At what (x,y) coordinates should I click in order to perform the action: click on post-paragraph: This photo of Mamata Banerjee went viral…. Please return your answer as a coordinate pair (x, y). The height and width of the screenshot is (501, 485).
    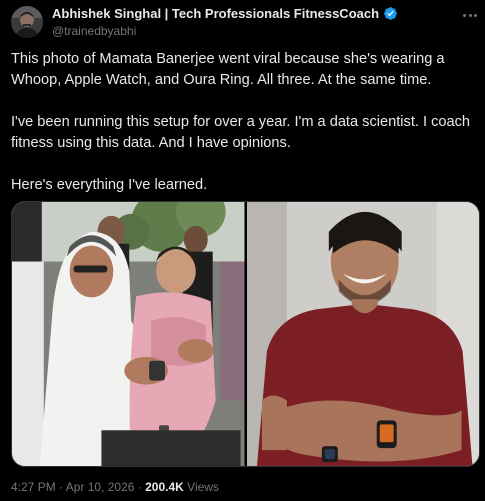
    Looking at the image, I should click on (228, 69).